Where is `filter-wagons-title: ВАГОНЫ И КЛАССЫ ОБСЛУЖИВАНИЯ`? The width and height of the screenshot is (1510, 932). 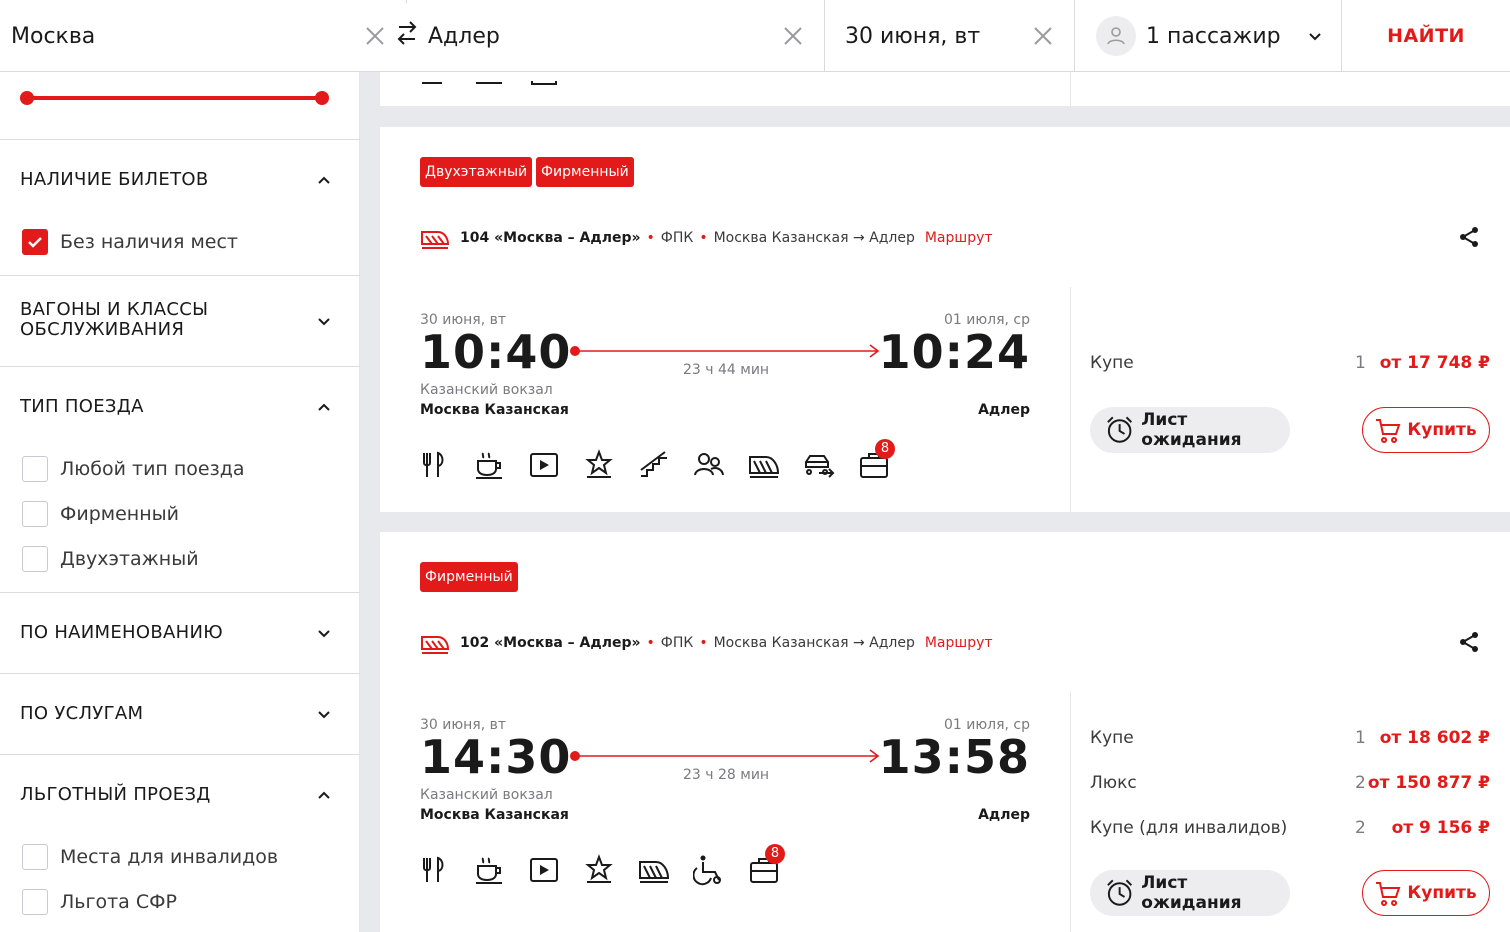
filter-wagons-title: ВАГОНЫ И КЛАССЫ ОБСЛУЖИВАНИЯ is located at coordinates (114, 320).